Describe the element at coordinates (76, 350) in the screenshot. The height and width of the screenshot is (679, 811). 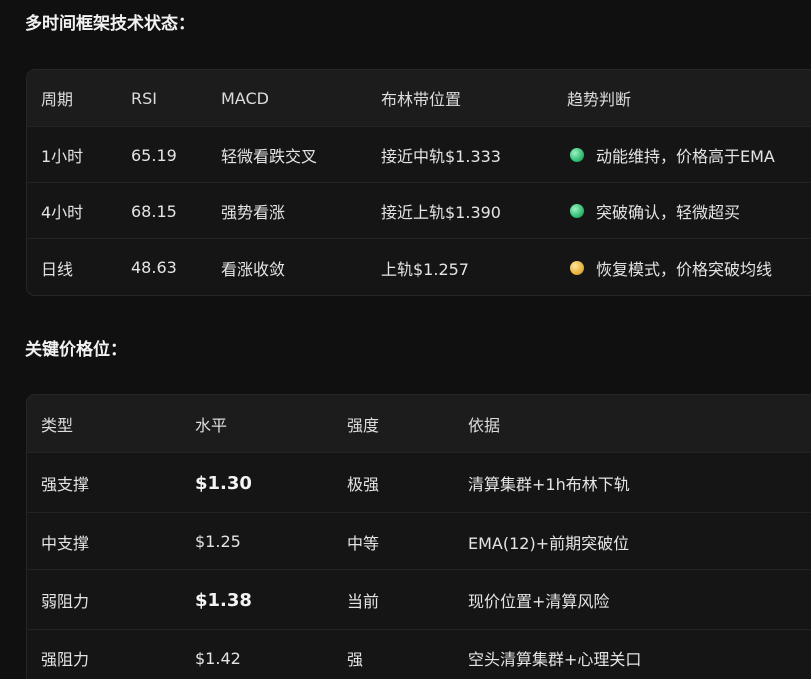
I see `section-title-price-levels: 关键价格位：` at that location.